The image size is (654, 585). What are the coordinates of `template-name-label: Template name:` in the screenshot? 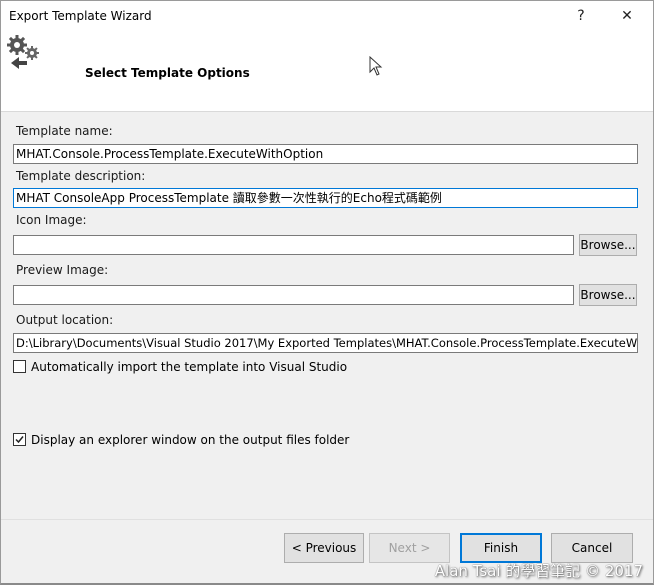 It's located at (64, 131).